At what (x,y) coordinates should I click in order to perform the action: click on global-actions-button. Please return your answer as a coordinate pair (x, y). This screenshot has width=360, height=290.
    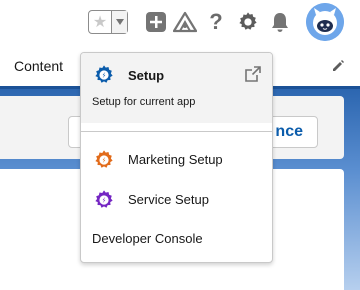
    Looking at the image, I should click on (156, 22).